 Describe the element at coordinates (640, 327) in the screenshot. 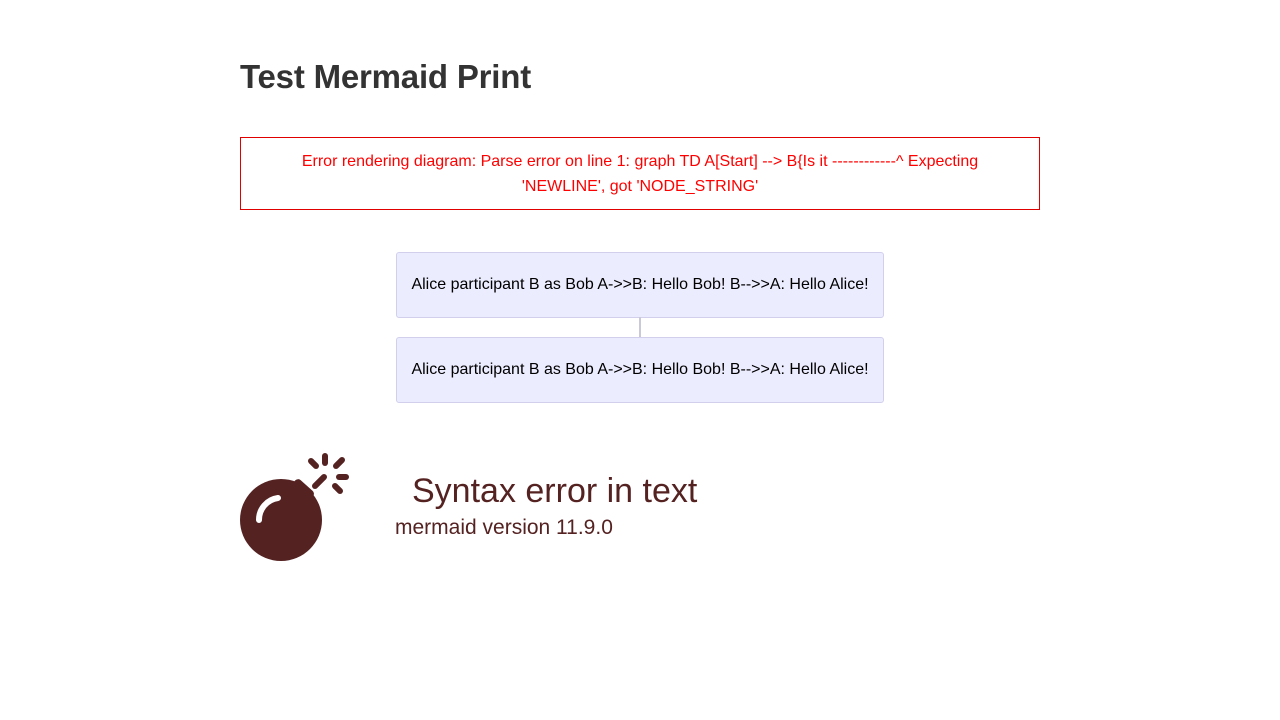

I see `diagram-connector-line` at that location.